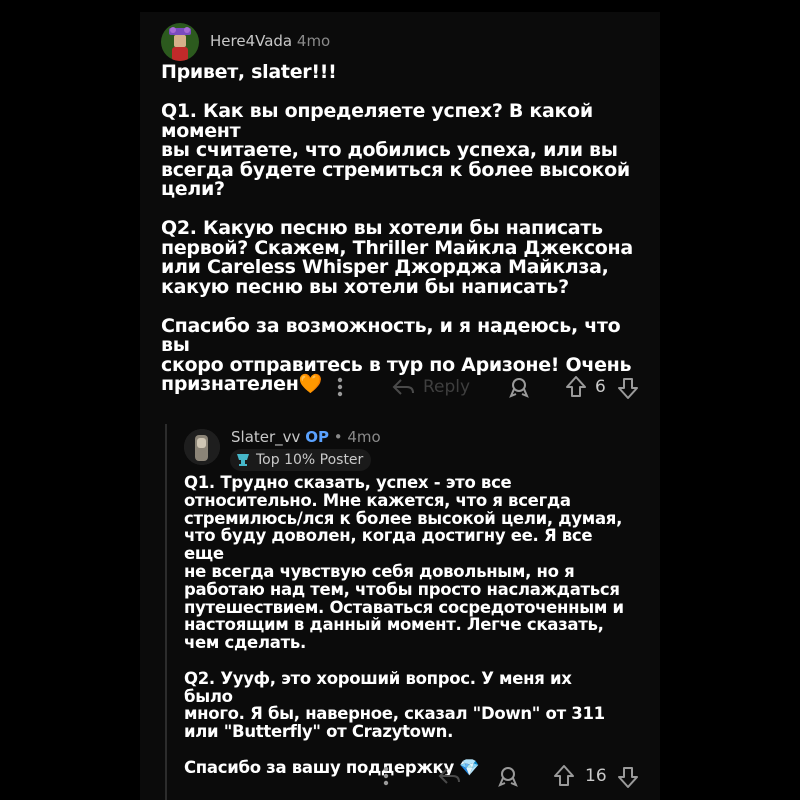 Image resolution: width=800 pixels, height=800 pixels. I want to click on comment-header: Here4Vada 4mo, so click(270, 41).